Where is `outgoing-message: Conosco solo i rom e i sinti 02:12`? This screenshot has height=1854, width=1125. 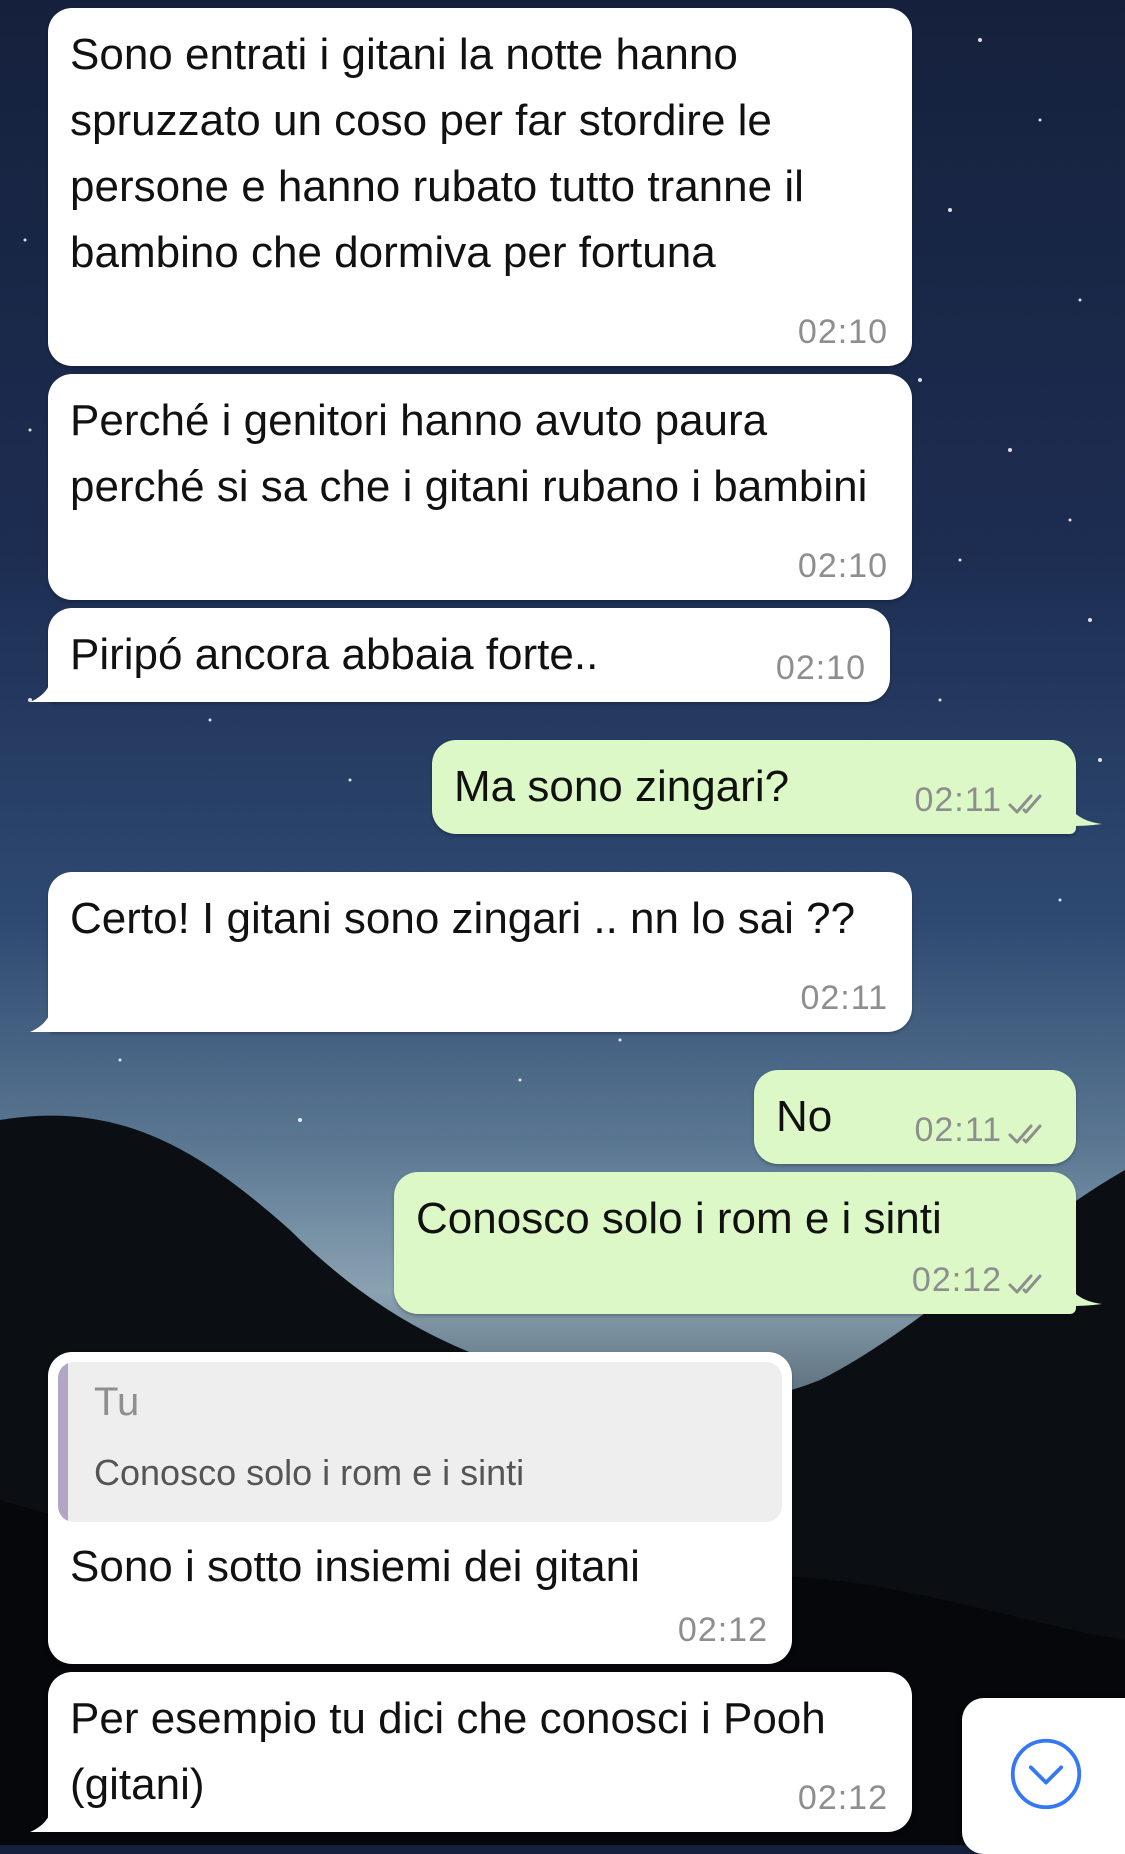
outgoing-message: Conosco solo i rom e i sinti 02:12 is located at coordinates (748, 1243).